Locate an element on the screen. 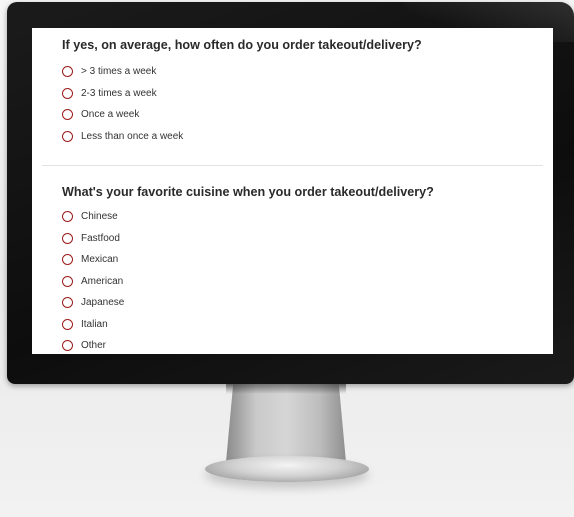  option-label: Japanese is located at coordinates (103, 303).